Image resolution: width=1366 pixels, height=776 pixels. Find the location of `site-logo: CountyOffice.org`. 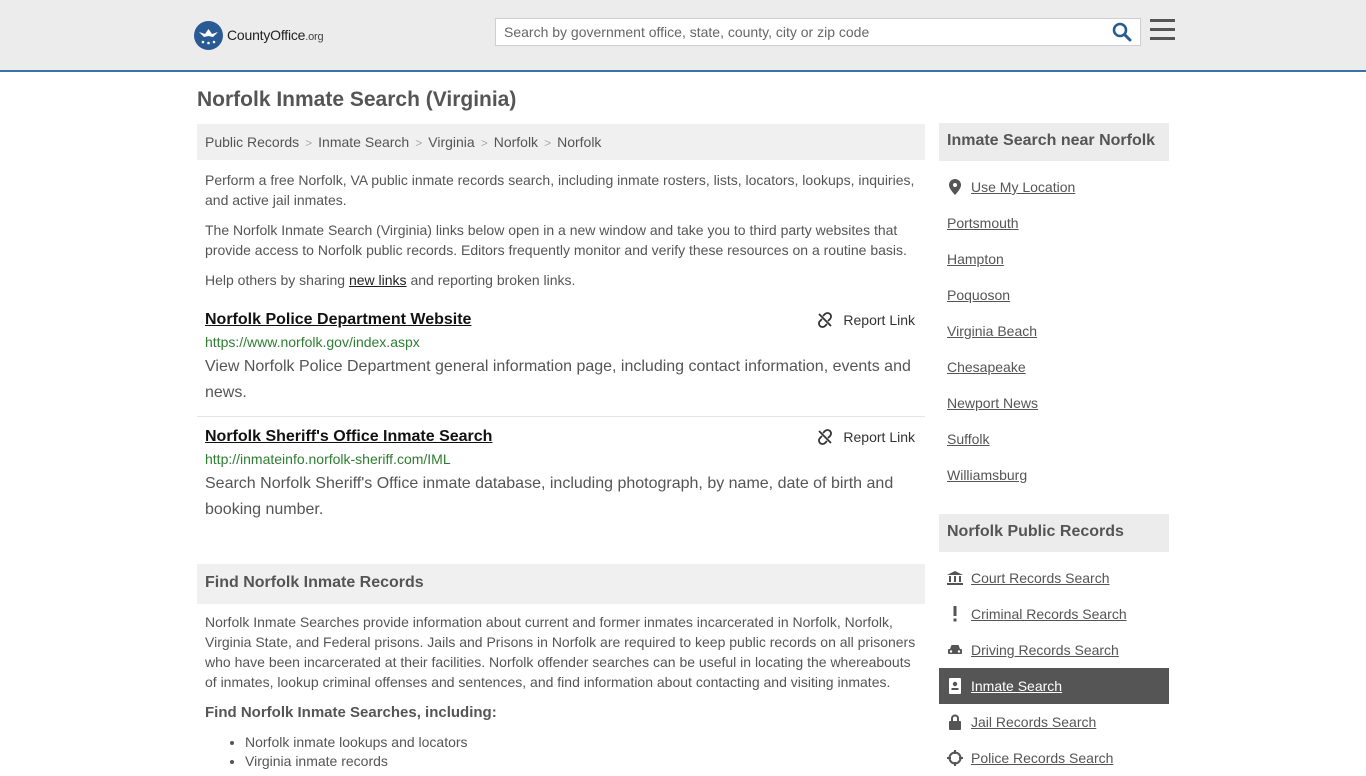

site-logo: CountyOffice.org is located at coordinates (259, 35).